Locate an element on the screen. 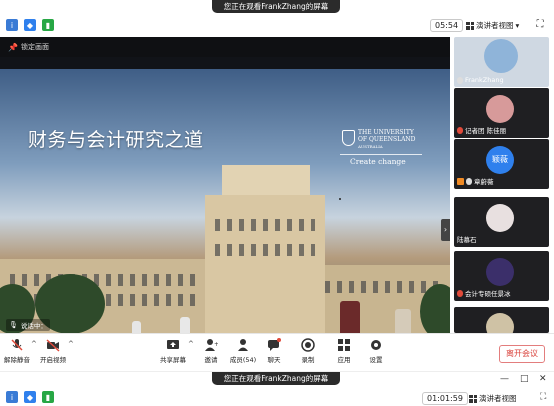  close-icon: ✕ is located at coordinates (543, 379).